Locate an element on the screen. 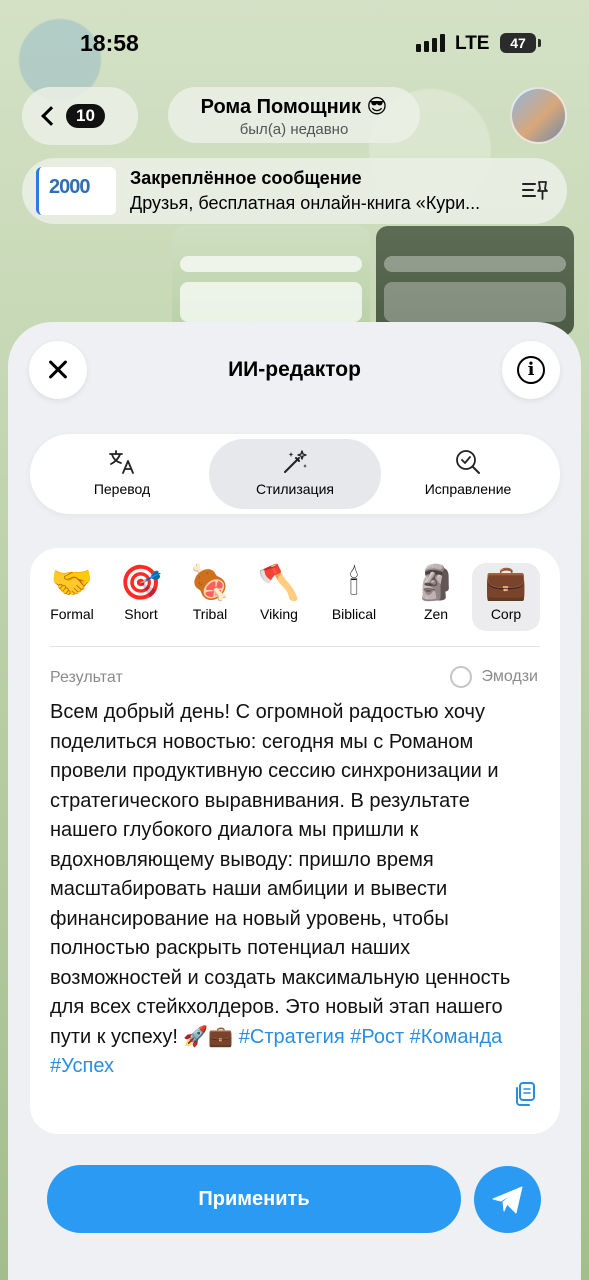  tab-correct: Исправление is located at coordinates (468, 474).